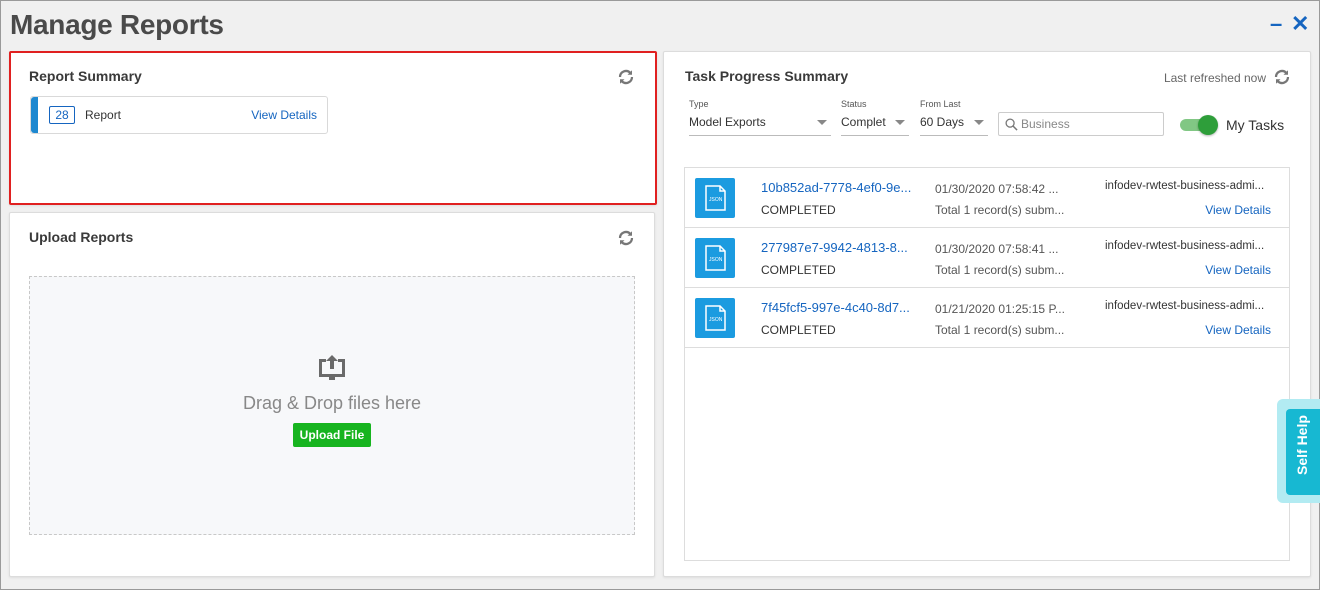 This screenshot has height=590, width=1320. What do you see at coordinates (854, 104) in the screenshot?
I see `status-filter-label: Status` at bounding box center [854, 104].